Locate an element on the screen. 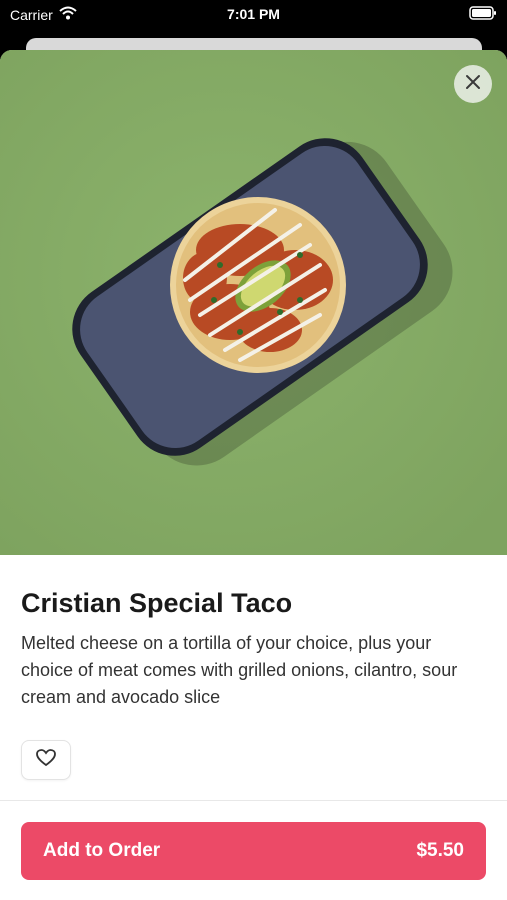 The image size is (507, 900). battery-icon is located at coordinates (483, 14).